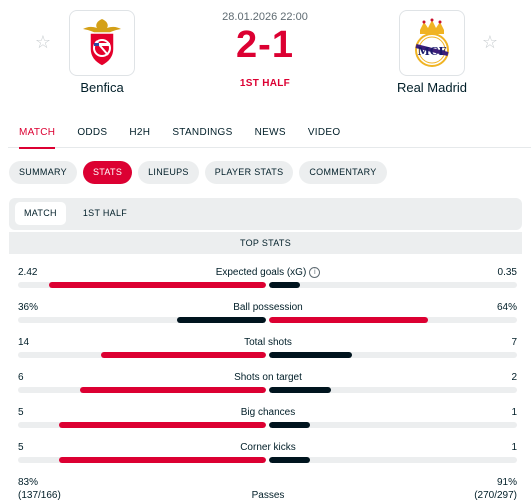 This screenshot has width=531, height=500. Describe the element at coordinates (267, 488) in the screenshot. I see `stat-row-passes: 83% (137/166) Passes 91% (270/297)` at that location.